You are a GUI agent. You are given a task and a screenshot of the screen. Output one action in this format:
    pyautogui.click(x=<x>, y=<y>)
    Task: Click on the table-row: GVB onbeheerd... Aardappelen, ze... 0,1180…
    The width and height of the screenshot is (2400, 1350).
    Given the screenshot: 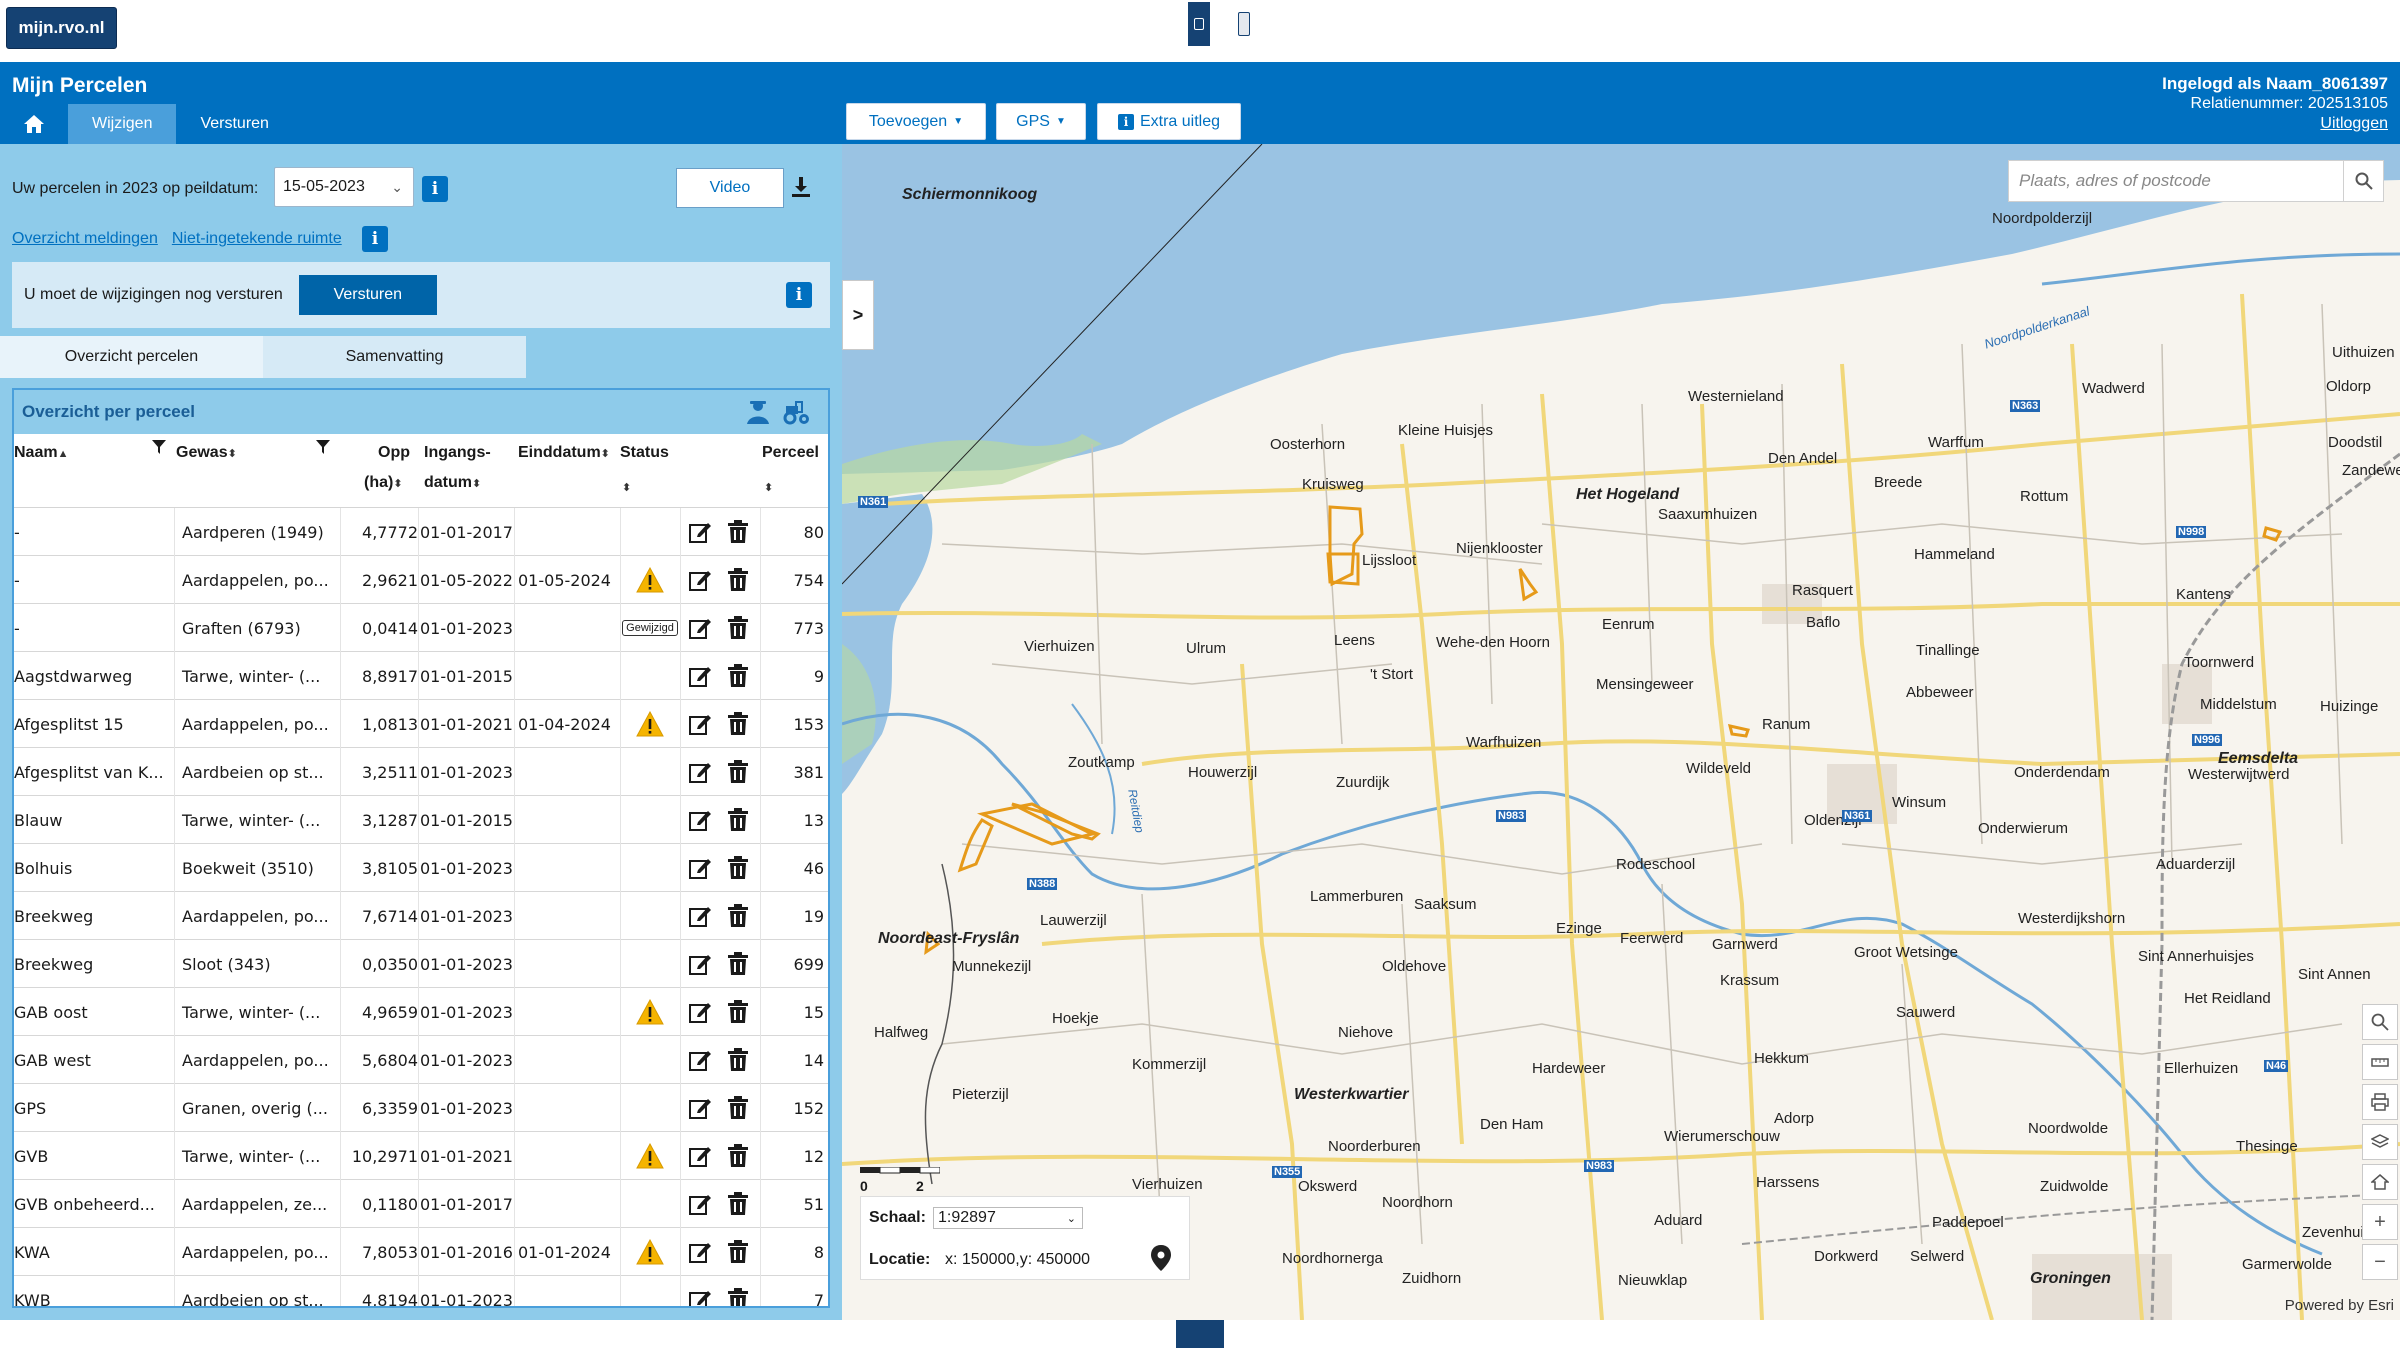 What is the action you would take?
    pyautogui.click(x=421, y=1204)
    